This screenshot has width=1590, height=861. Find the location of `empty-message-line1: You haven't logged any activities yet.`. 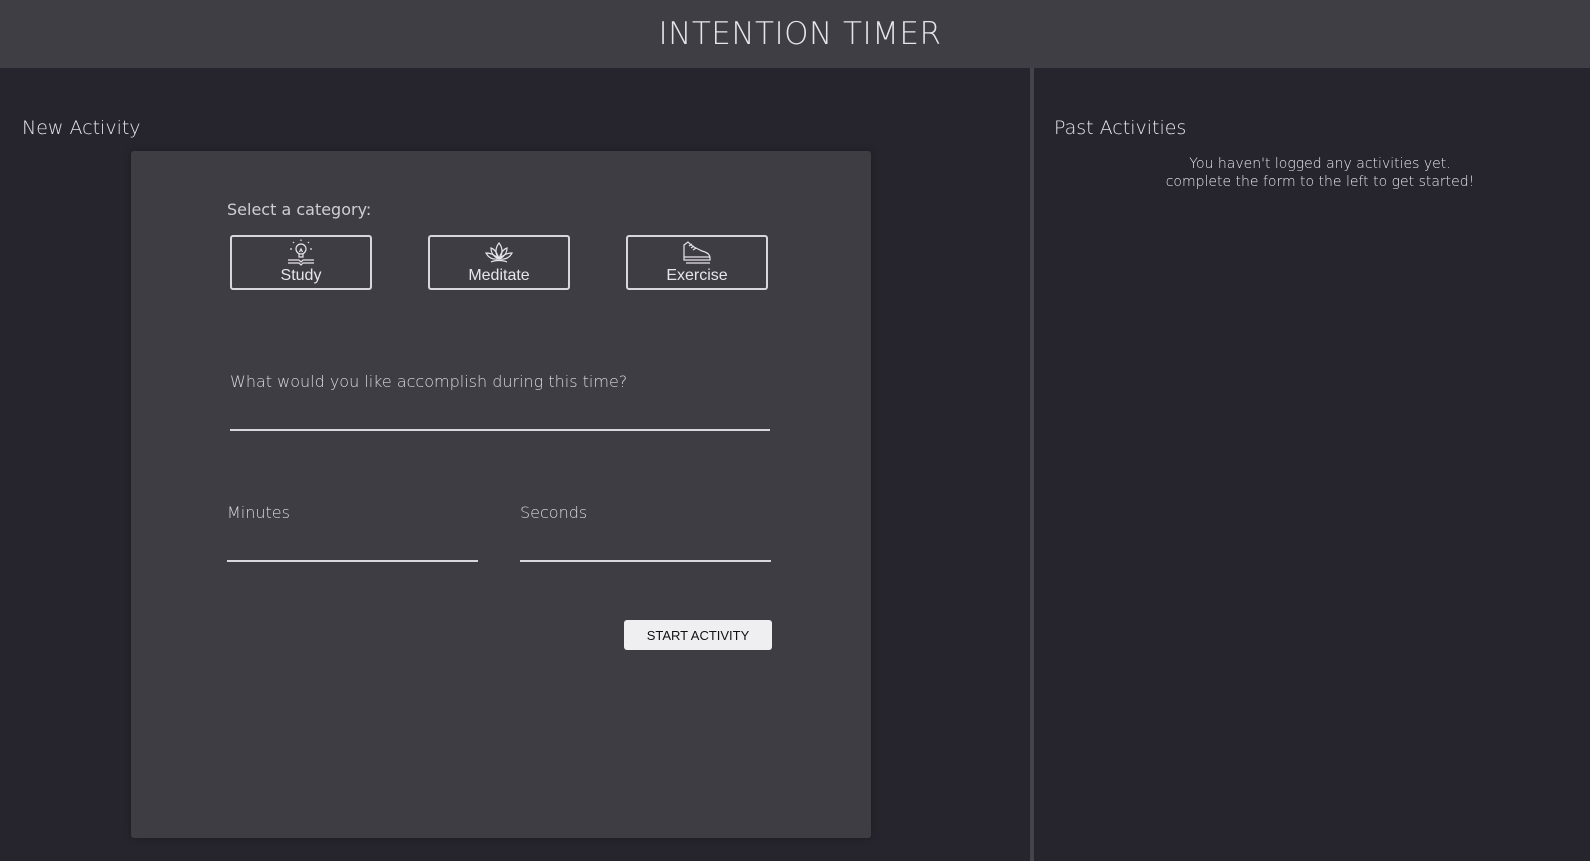

empty-message-line1: You haven't logged any activities yet. is located at coordinates (1320, 164).